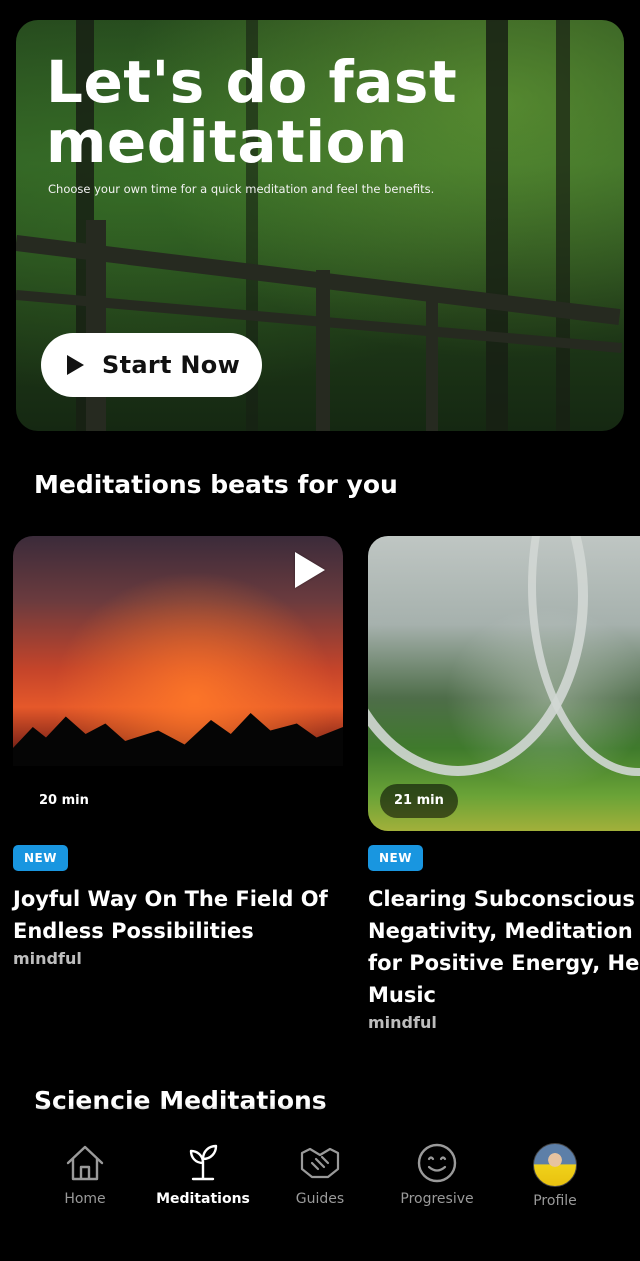  I want to click on nav-item-profile: Profile, so click(555, 1175).